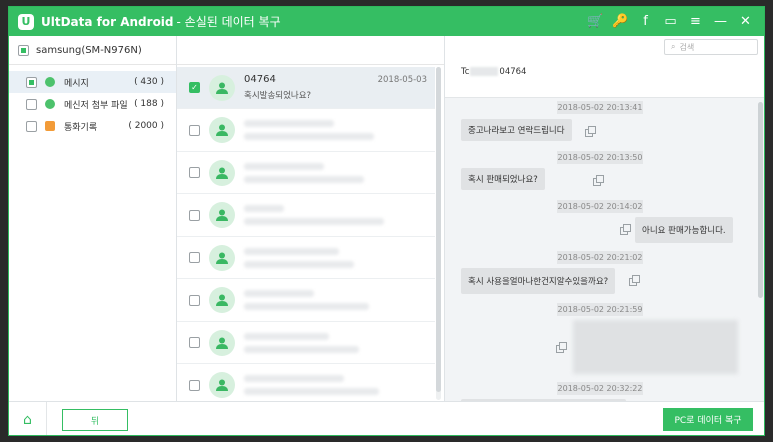 The image size is (773, 442). What do you see at coordinates (306, 88) in the screenshot?
I see `list-item: ✓ 04764 혹시발송되었나요? 2018-05-03` at bounding box center [306, 88].